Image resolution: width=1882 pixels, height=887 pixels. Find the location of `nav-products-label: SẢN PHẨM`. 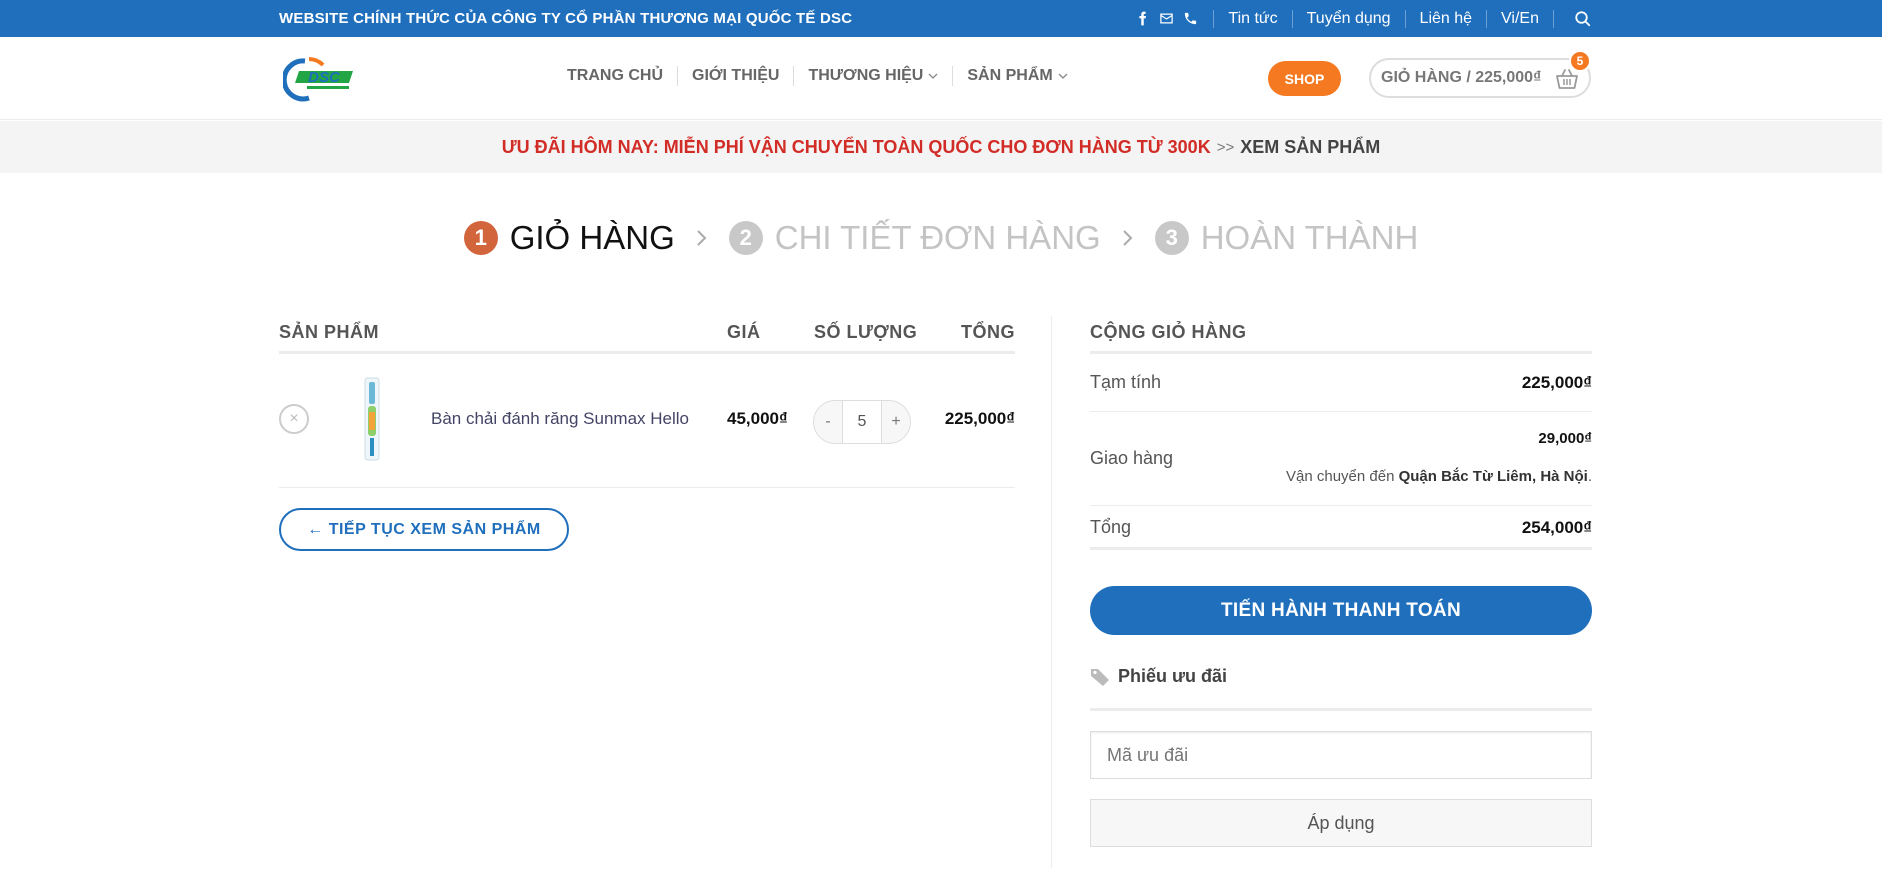

nav-products-label: SẢN PHẨM is located at coordinates (1010, 75).